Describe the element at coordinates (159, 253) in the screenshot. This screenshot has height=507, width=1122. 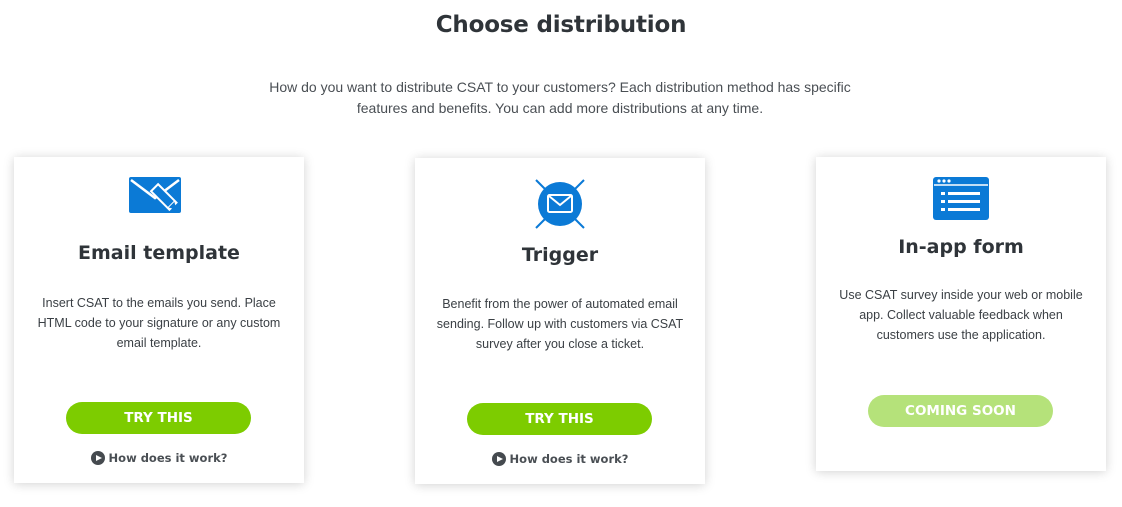
I see `card-title: Email template` at that location.